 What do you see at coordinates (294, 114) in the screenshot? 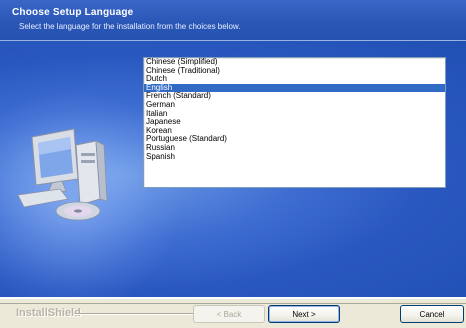
I see `language-option: Italian` at bounding box center [294, 114].